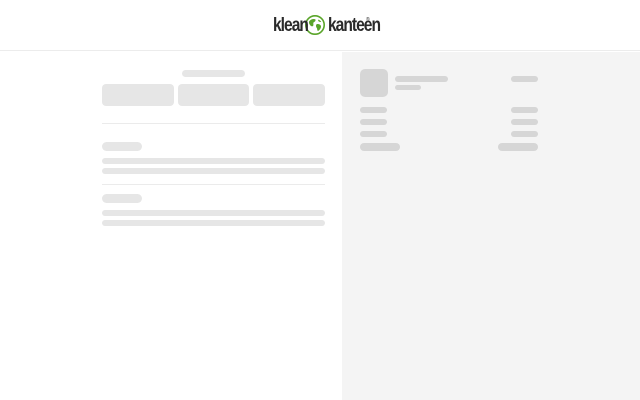 The image size is (640, 400). Describe the element at coordinates (524, 79) in the screenshot. I see `product-price-placeholder` at that location.